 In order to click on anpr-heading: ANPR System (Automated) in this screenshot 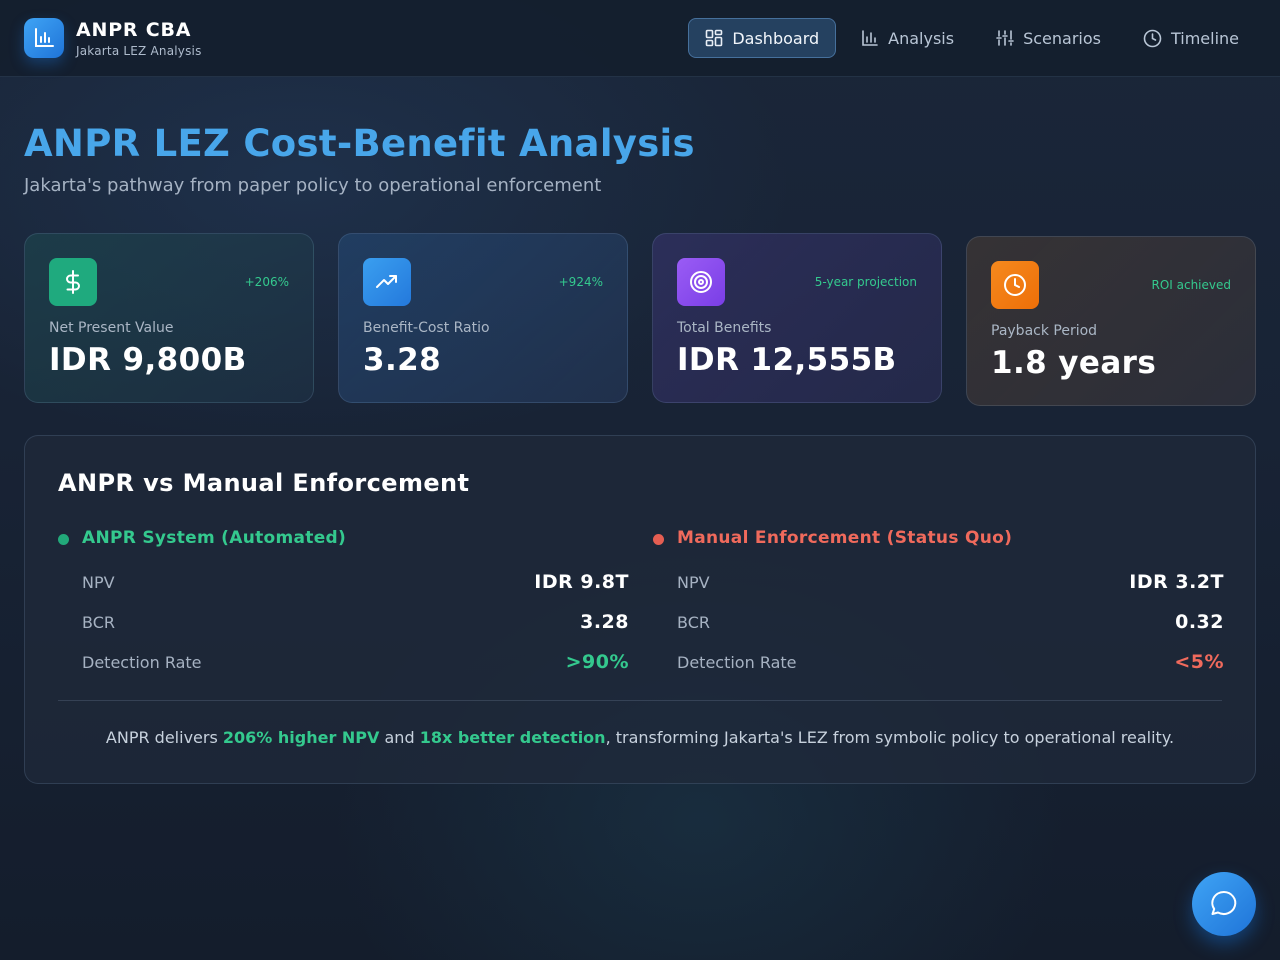, I will do `click(343, 539)`.